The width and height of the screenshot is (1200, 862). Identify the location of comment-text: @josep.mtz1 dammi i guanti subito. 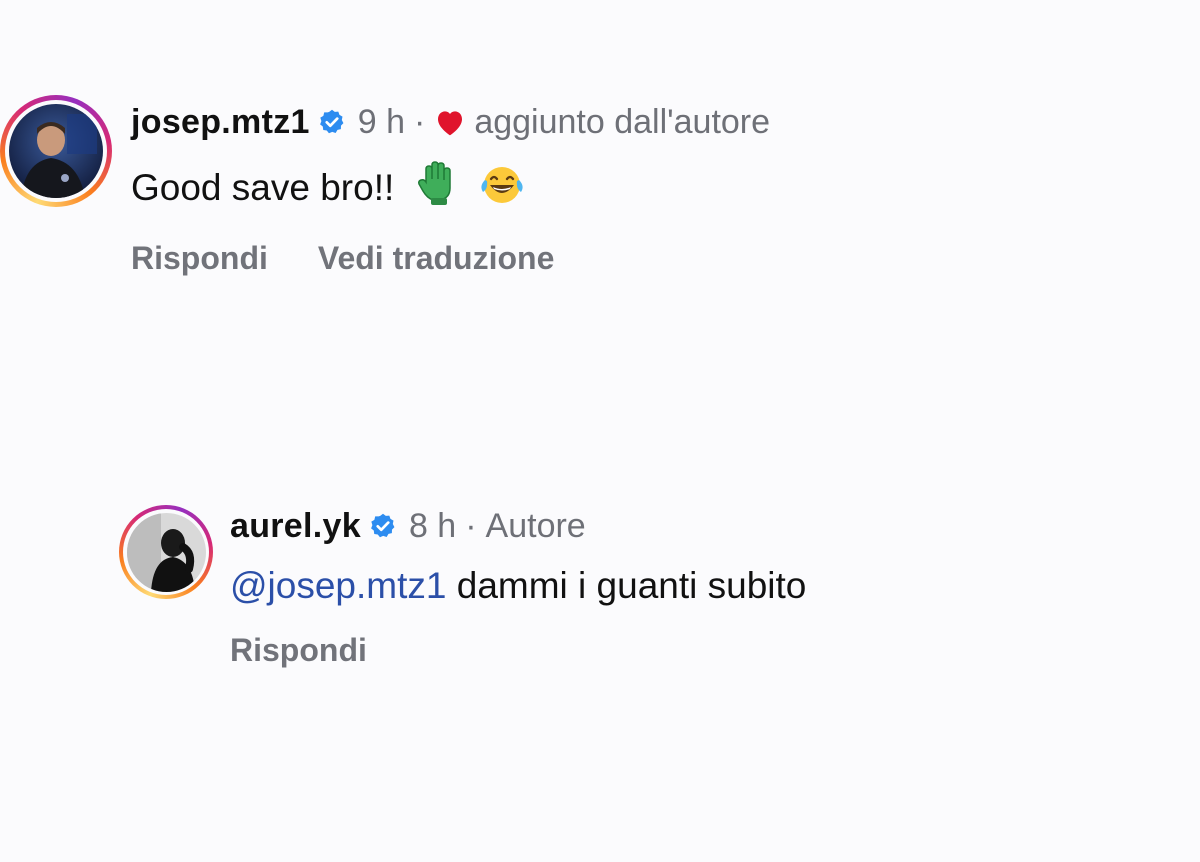
(518, 586).